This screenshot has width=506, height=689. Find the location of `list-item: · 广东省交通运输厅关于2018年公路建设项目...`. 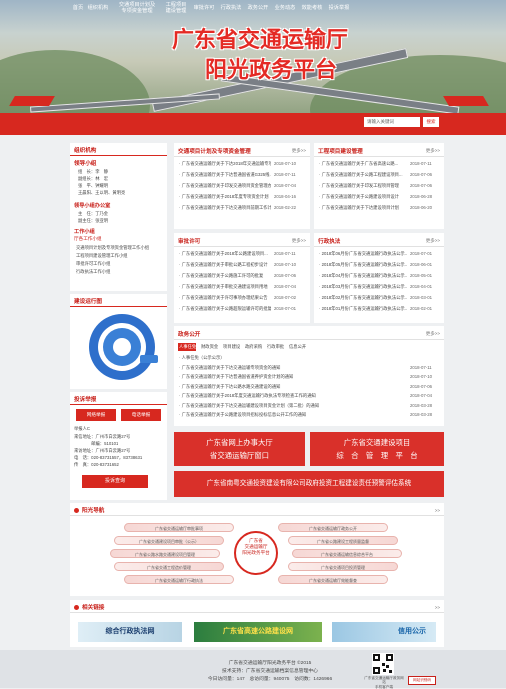

list-item: · 广东省交通运输厅关于2018年公路建设项目... is located at coordinates (225, 254).